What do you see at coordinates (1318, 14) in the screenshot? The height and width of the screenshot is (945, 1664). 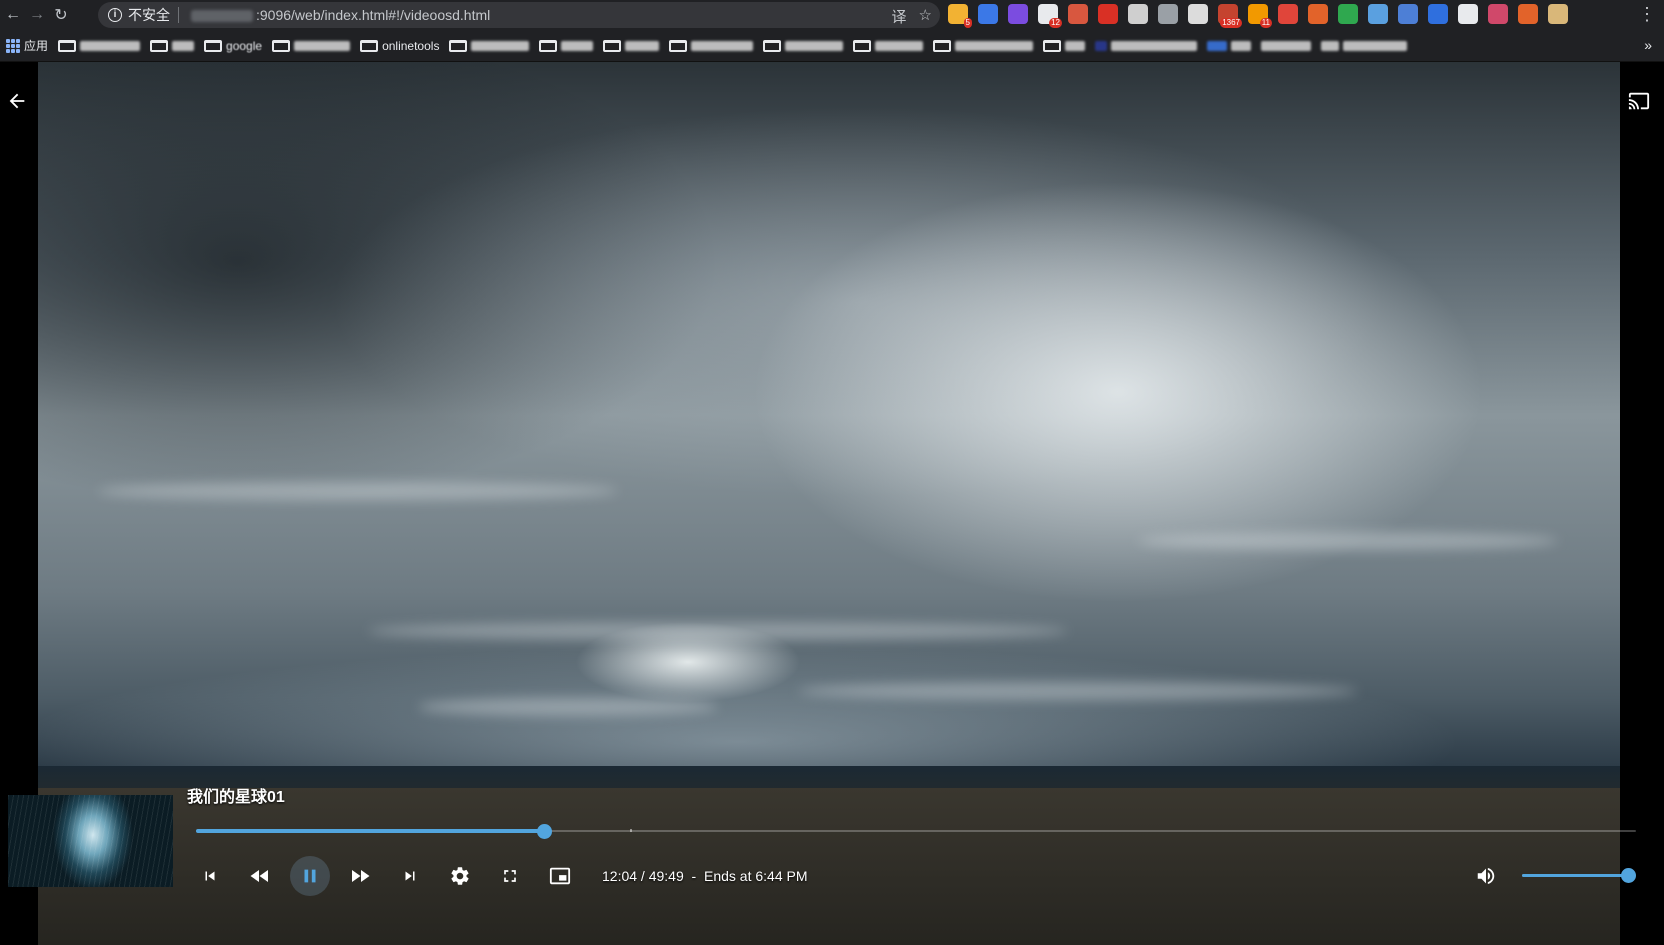 I see `extension-gitlab-icon` at bounding box center [1318, 14].